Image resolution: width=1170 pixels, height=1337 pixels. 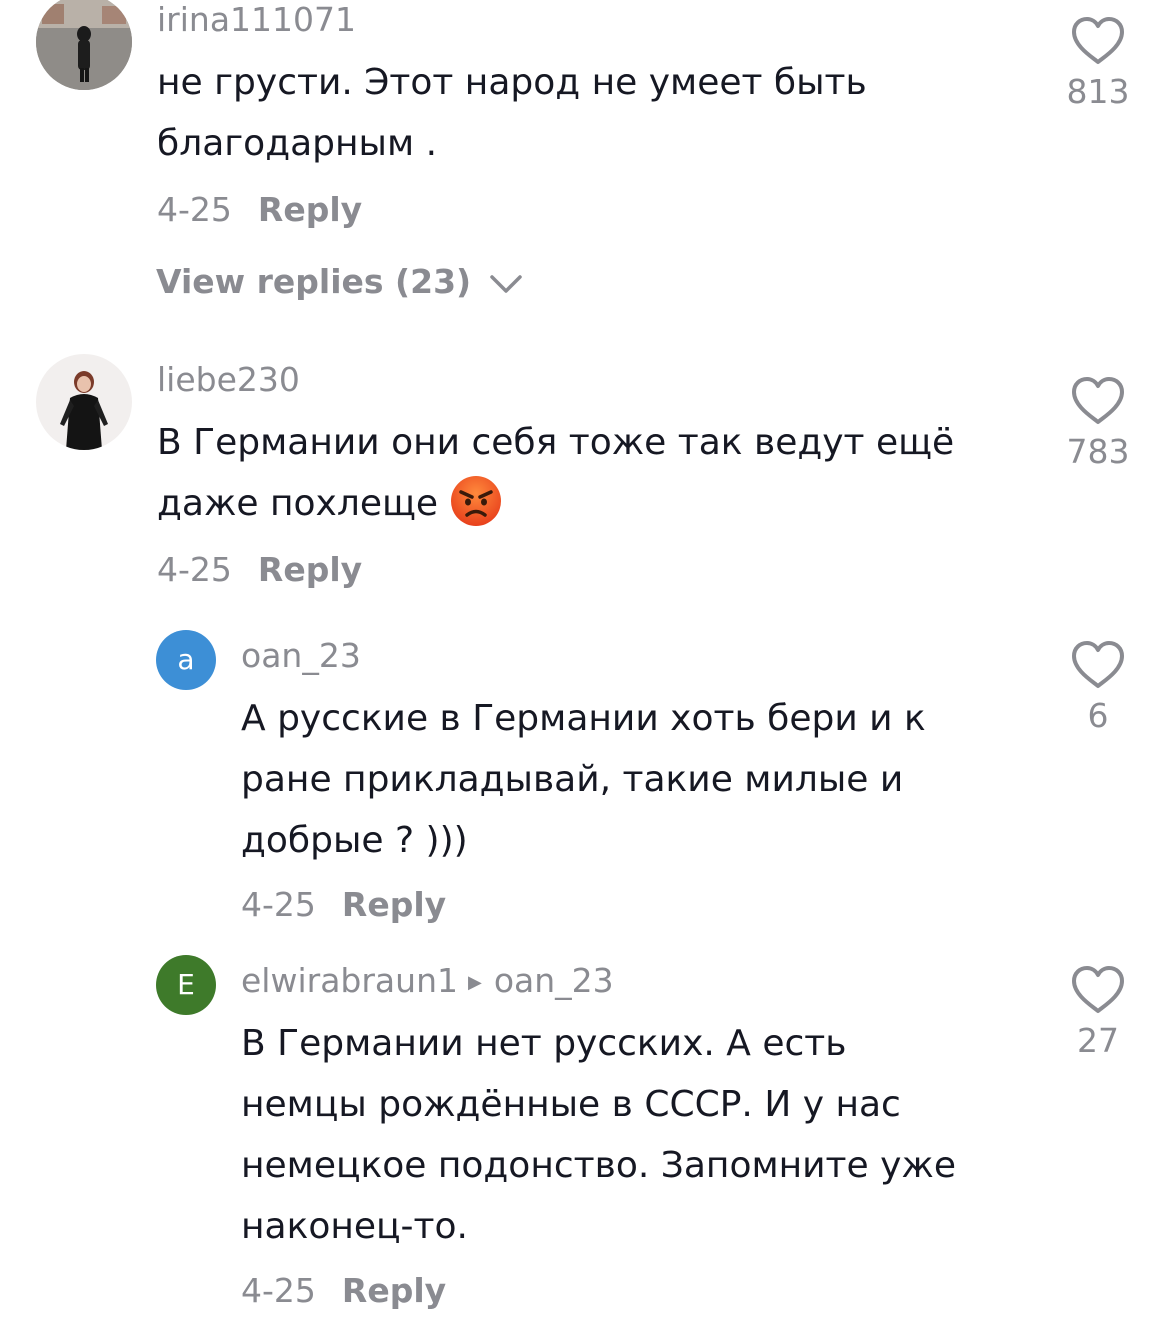 What do you see at coordinates (314, 281) in the screenshot?
I see `view-replies-label: View replies (23)` at bounding box center [314, 281].